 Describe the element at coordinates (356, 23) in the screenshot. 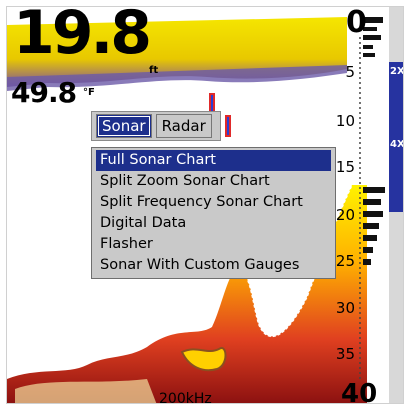

I see `depth-scale-label-0: 0` at that location.